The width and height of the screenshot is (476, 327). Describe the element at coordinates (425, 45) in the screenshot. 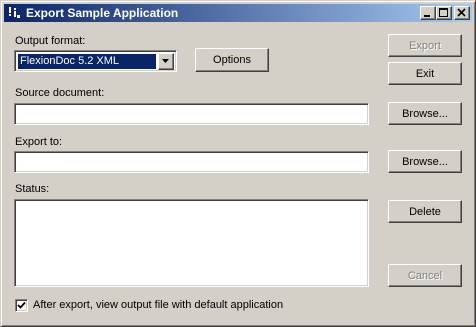

I see `export-button: Export` at that location.